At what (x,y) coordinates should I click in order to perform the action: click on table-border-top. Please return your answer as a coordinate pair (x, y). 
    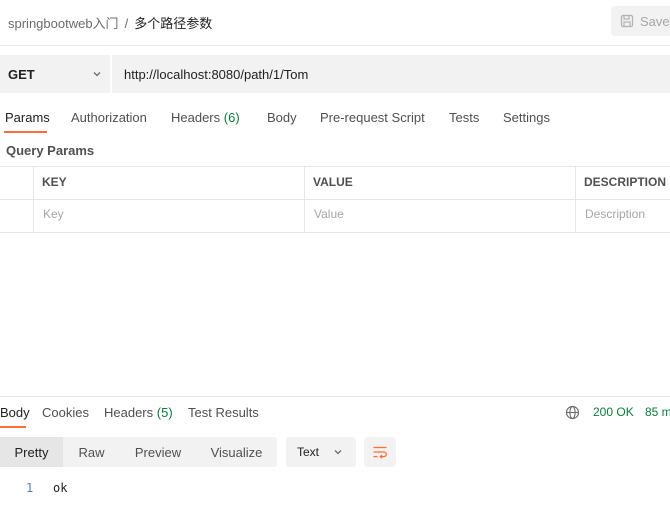
    Looking at the image, I should click on (335, 166).